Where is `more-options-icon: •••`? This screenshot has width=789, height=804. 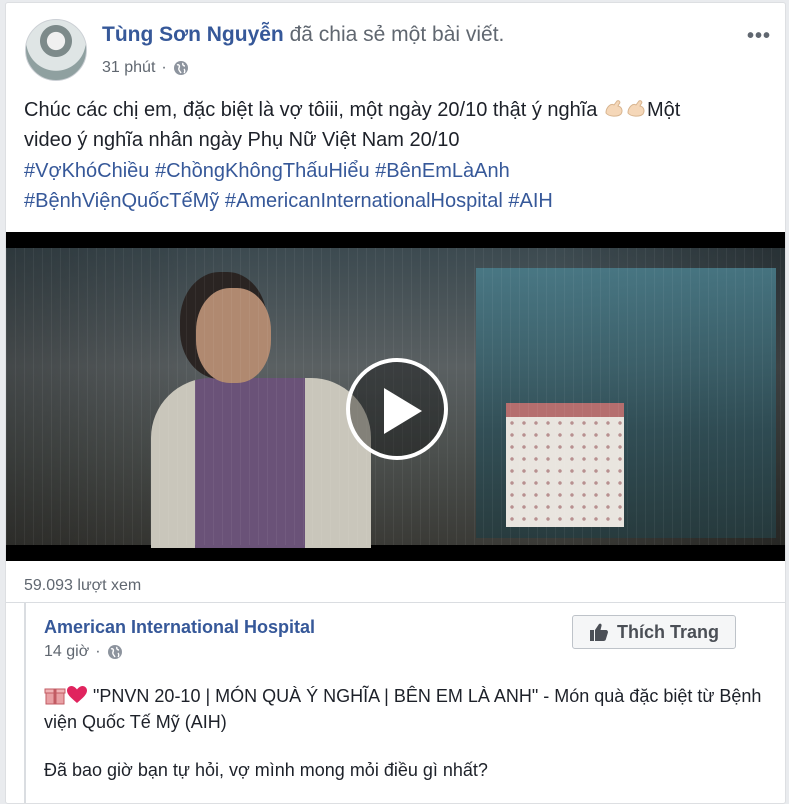
more-options-icon: ••• is located at coordinates (759, 36).